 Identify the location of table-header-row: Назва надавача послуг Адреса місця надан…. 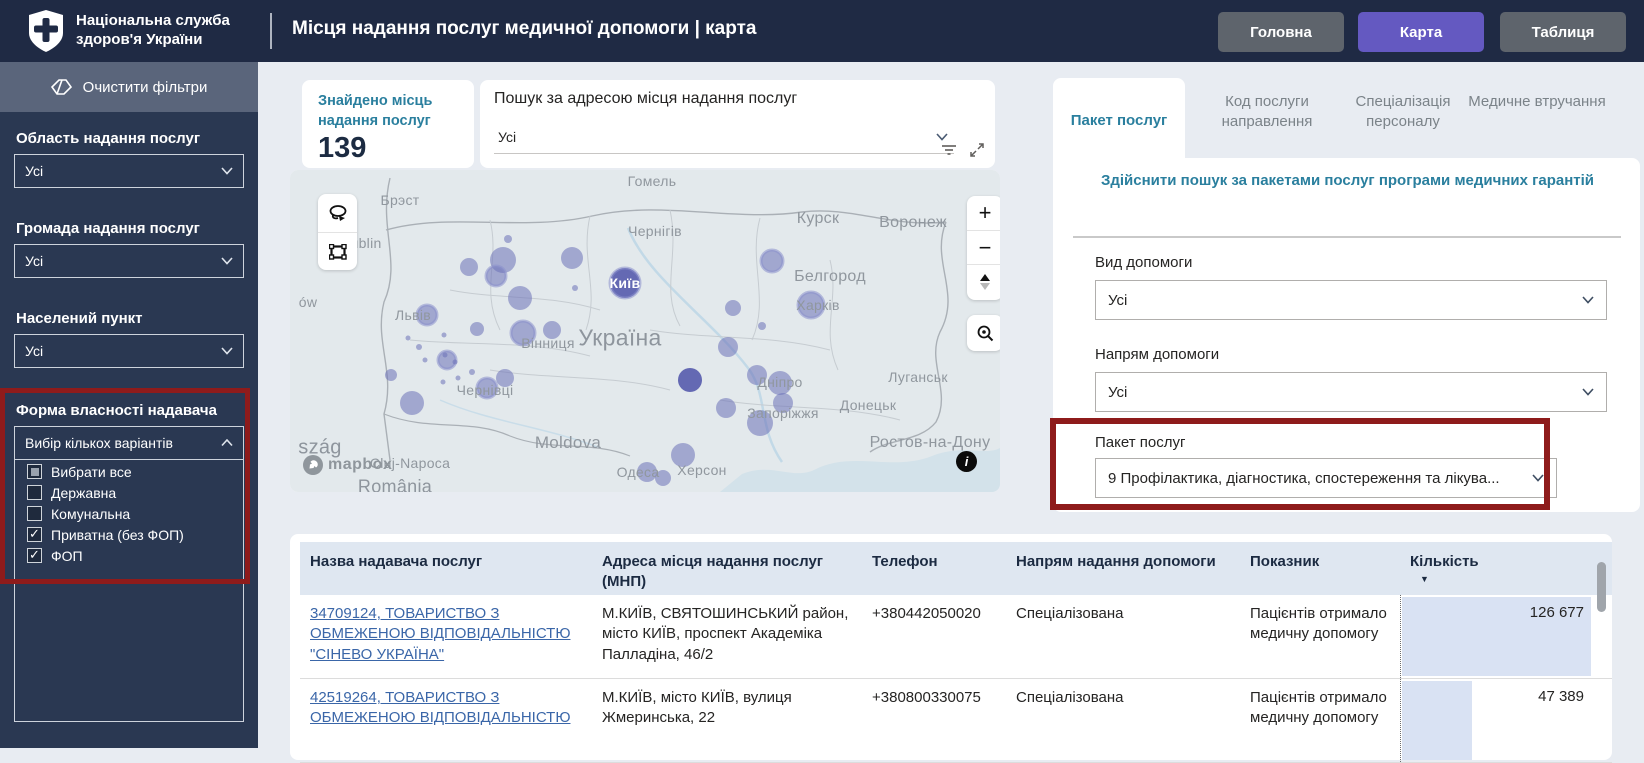
(956, 569).